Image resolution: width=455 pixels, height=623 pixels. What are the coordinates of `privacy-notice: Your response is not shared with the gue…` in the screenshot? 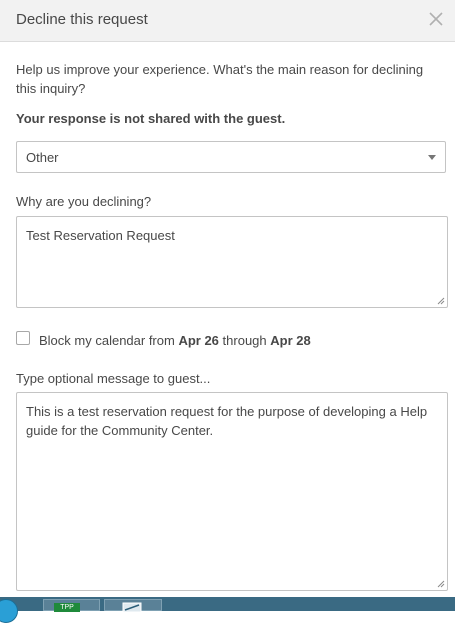 It's located at (151, 118).